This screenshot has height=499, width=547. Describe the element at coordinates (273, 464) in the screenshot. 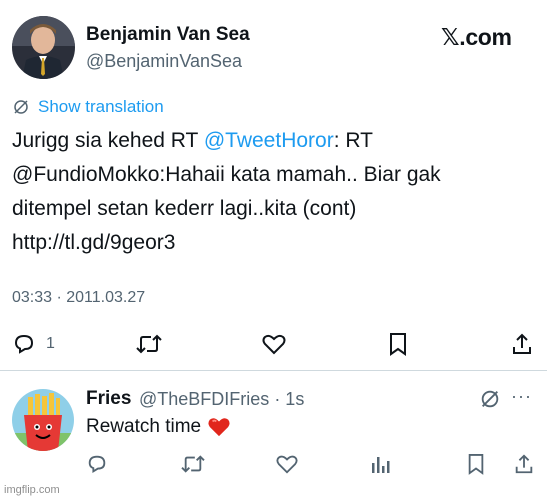

I see `reply-actions` at that location.